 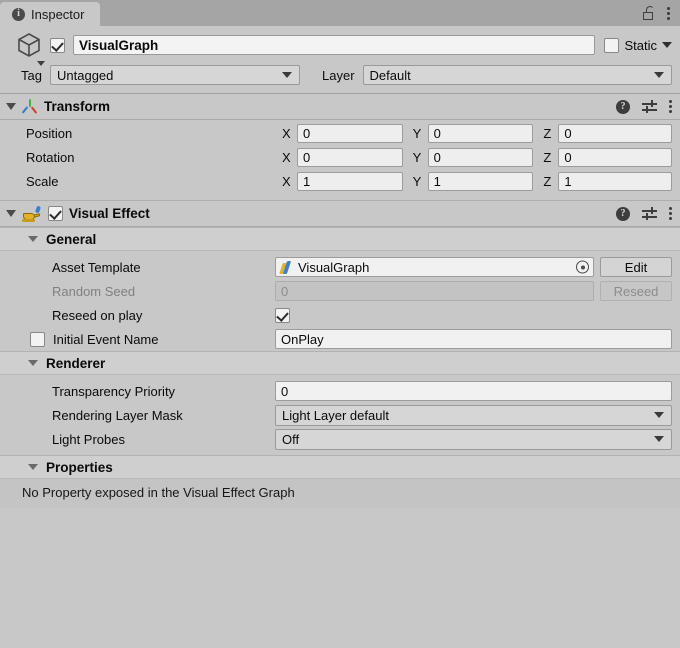 I want to click on rendering-layer-mask-row: Rendering Layer Mask Light Layer default, so click(x=340, y=415).